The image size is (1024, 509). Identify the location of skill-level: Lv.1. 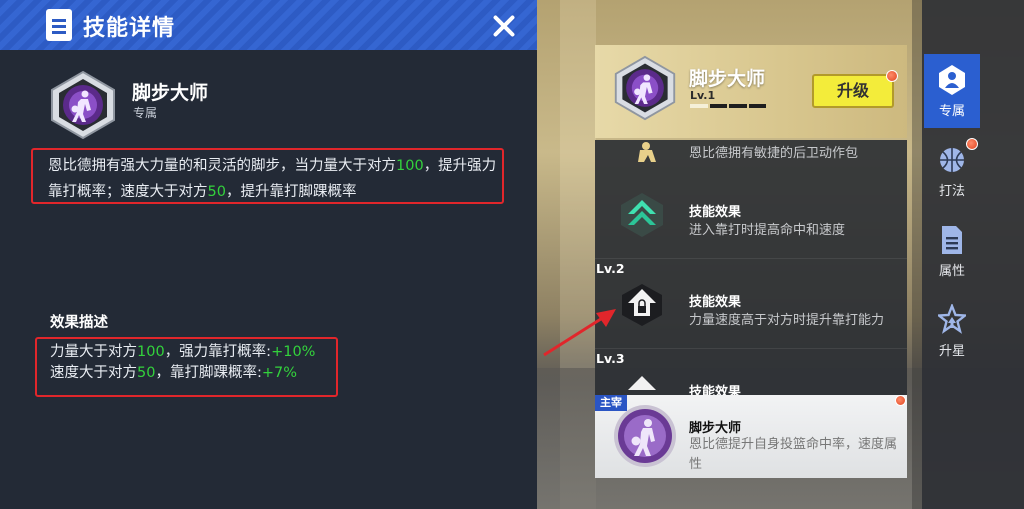
(703, 95).